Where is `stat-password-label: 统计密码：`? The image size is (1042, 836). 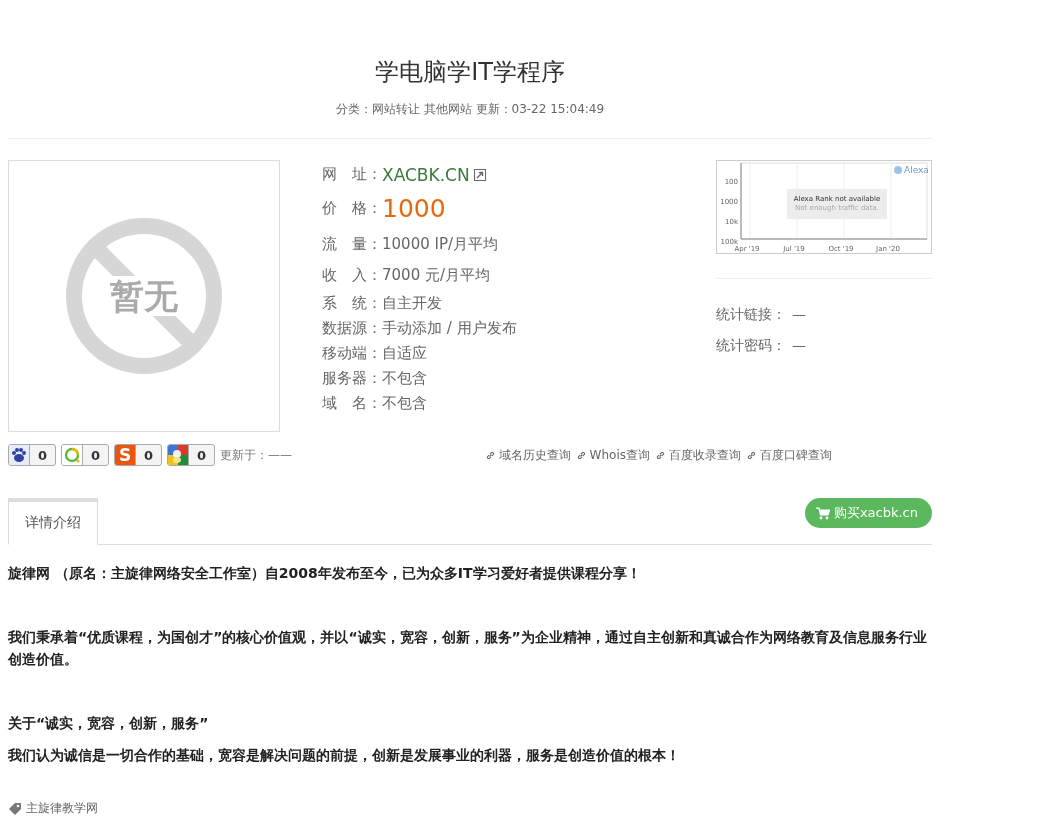
stat-password-label: 统计密码： is located at coordinates (751, 345).